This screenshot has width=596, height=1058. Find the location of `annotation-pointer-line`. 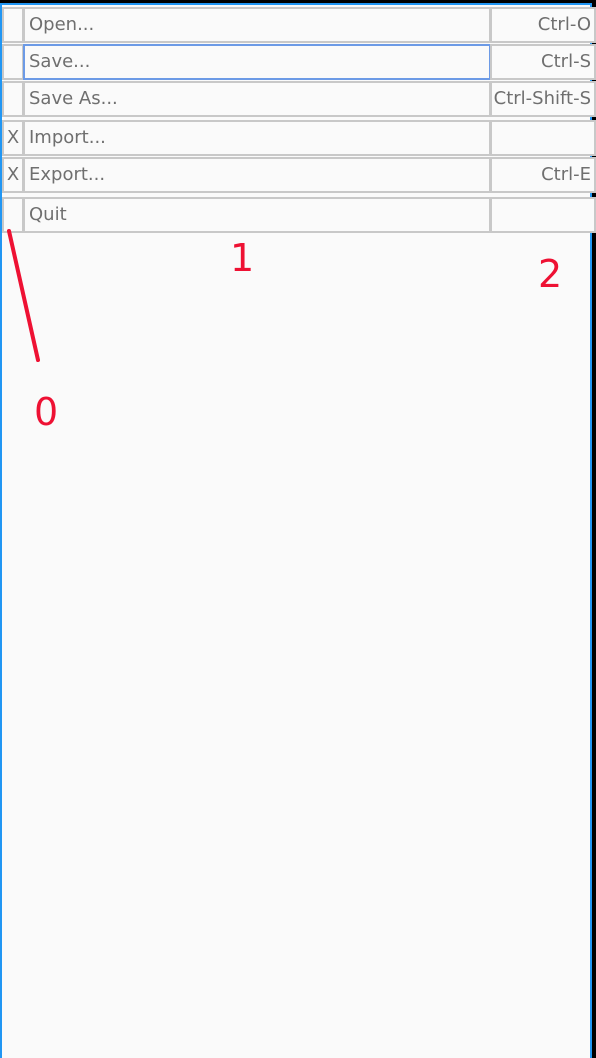

annotation-pointer-line is located at coordinates (23, 295).